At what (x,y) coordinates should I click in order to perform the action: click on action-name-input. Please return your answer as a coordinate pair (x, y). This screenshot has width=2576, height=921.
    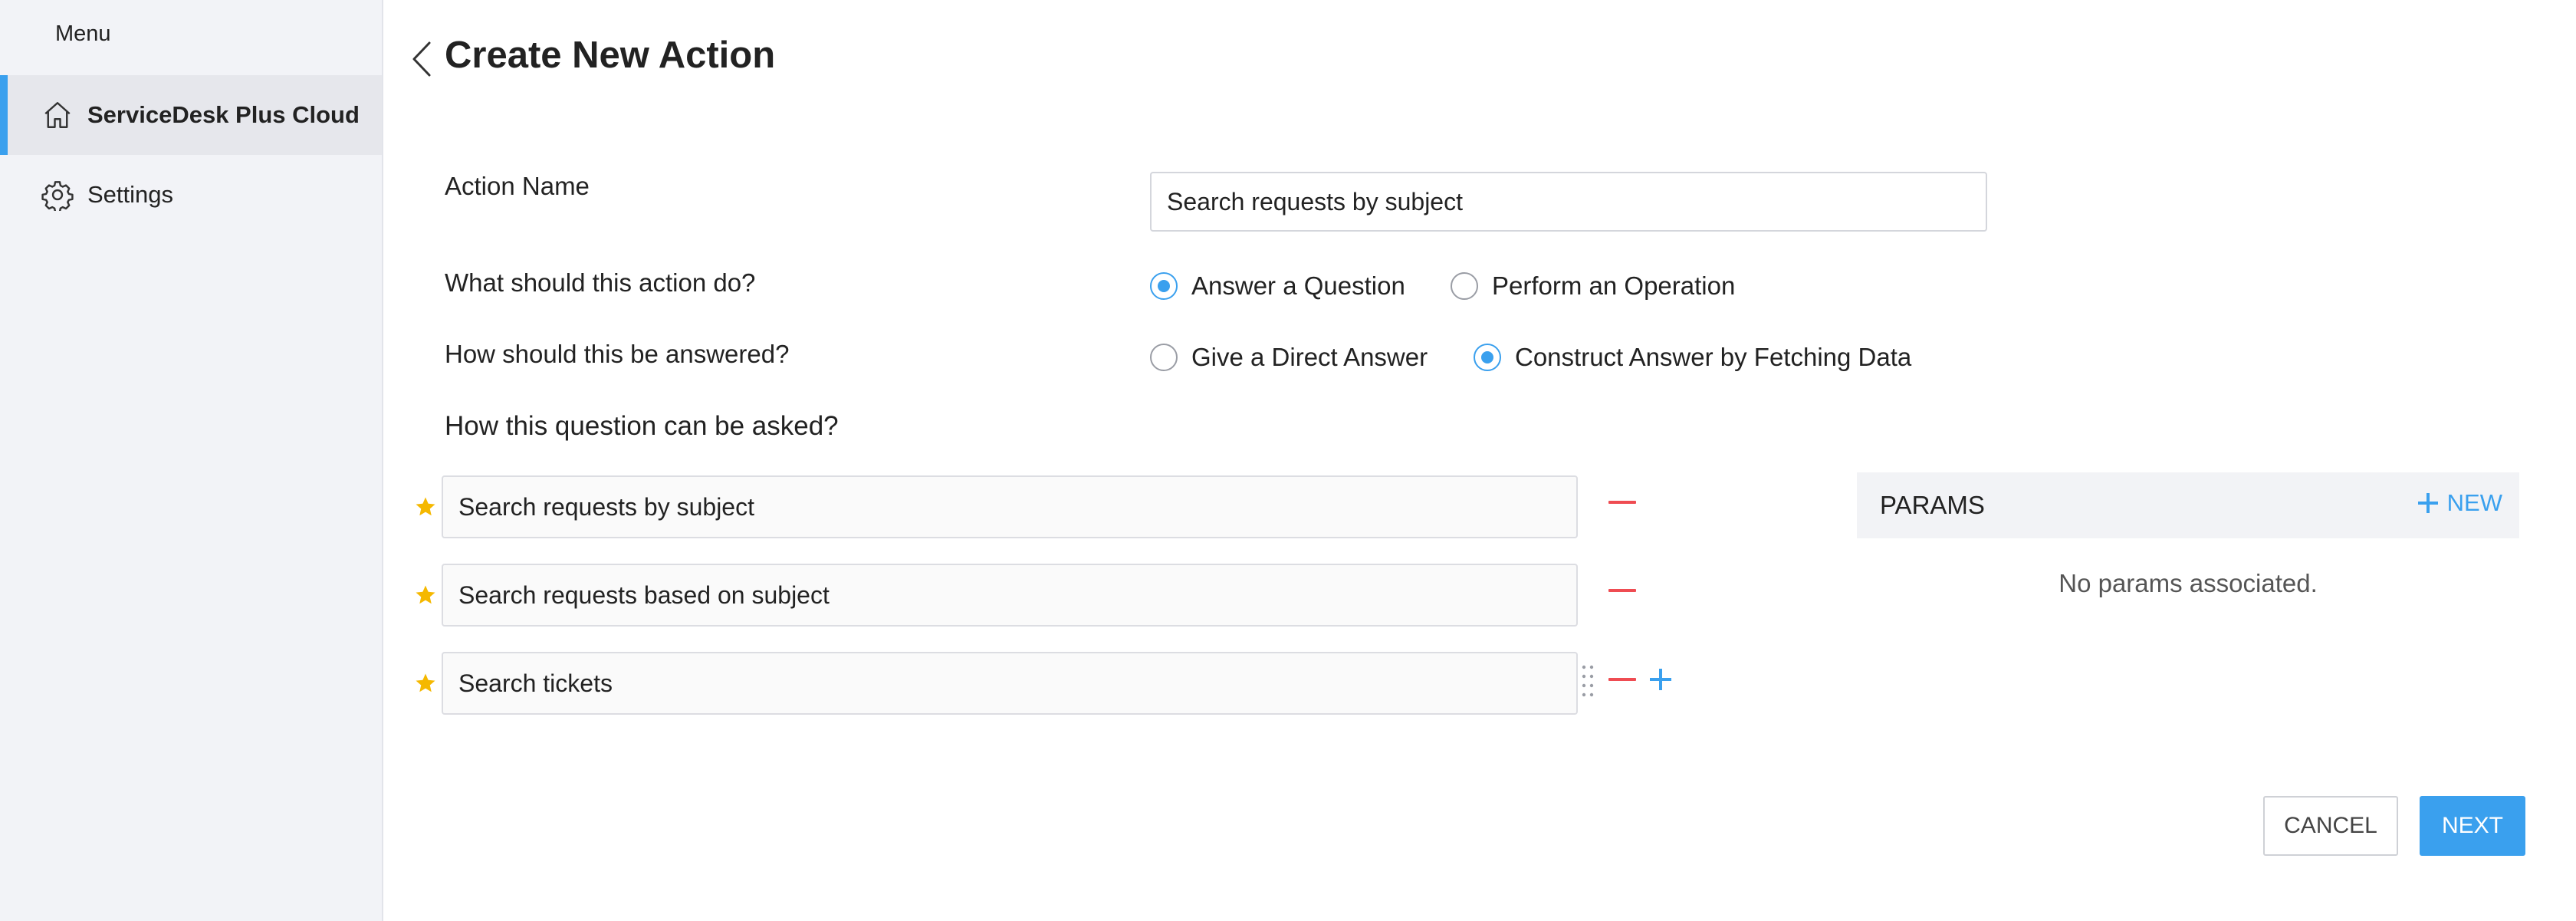
    Looking at the image, I should click on (1568, 202).